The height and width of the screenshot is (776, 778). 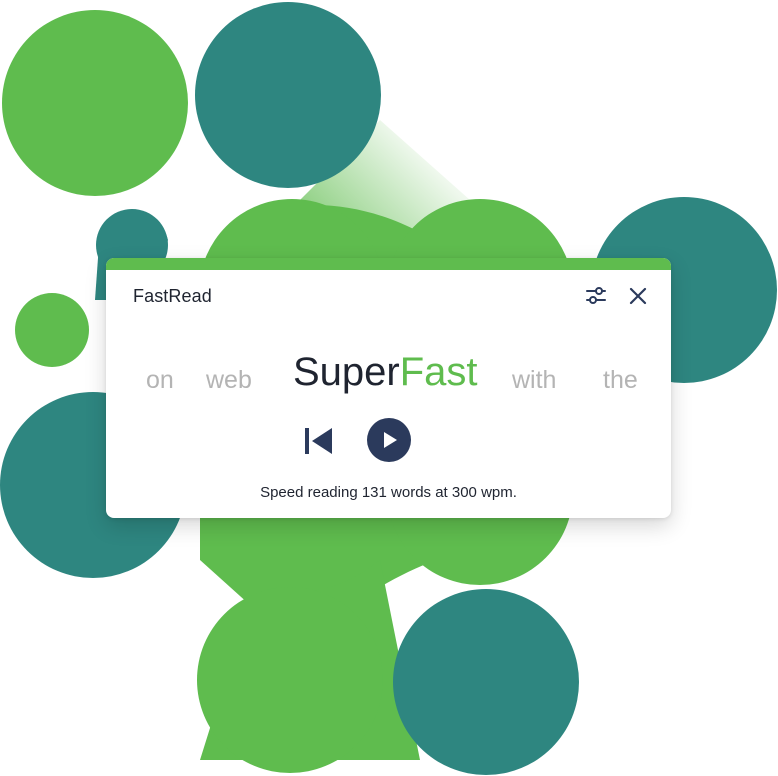 I want to click on sliders-icon, so click(x=596, y=295).